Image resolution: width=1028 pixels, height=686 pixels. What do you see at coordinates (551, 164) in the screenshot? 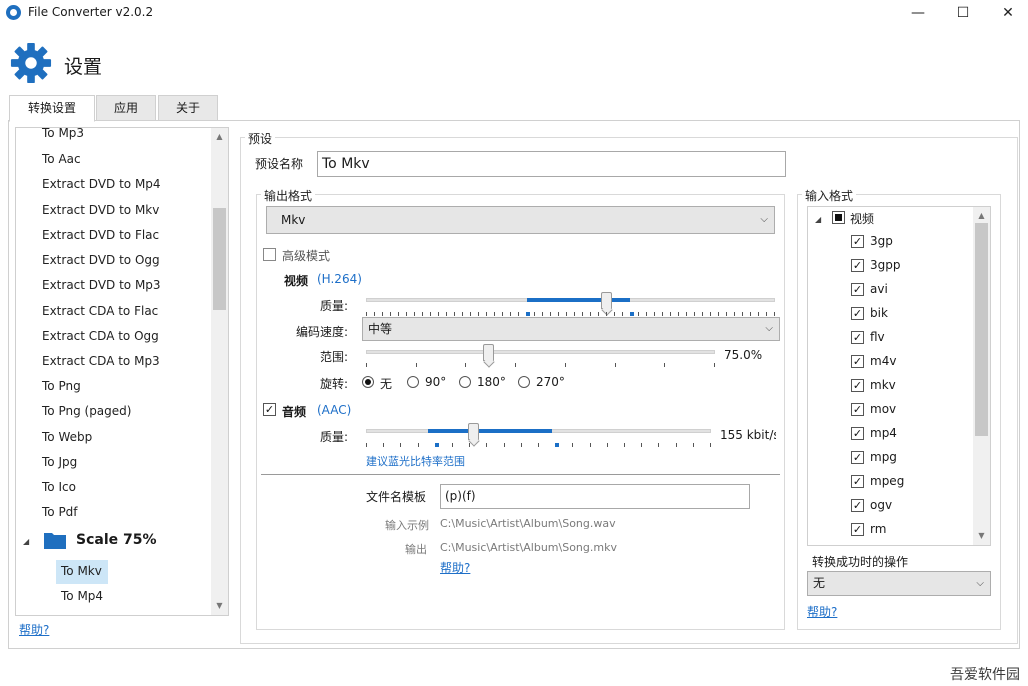
I see `preset-name-input: To Mkv` at bounding box center [551, 164].